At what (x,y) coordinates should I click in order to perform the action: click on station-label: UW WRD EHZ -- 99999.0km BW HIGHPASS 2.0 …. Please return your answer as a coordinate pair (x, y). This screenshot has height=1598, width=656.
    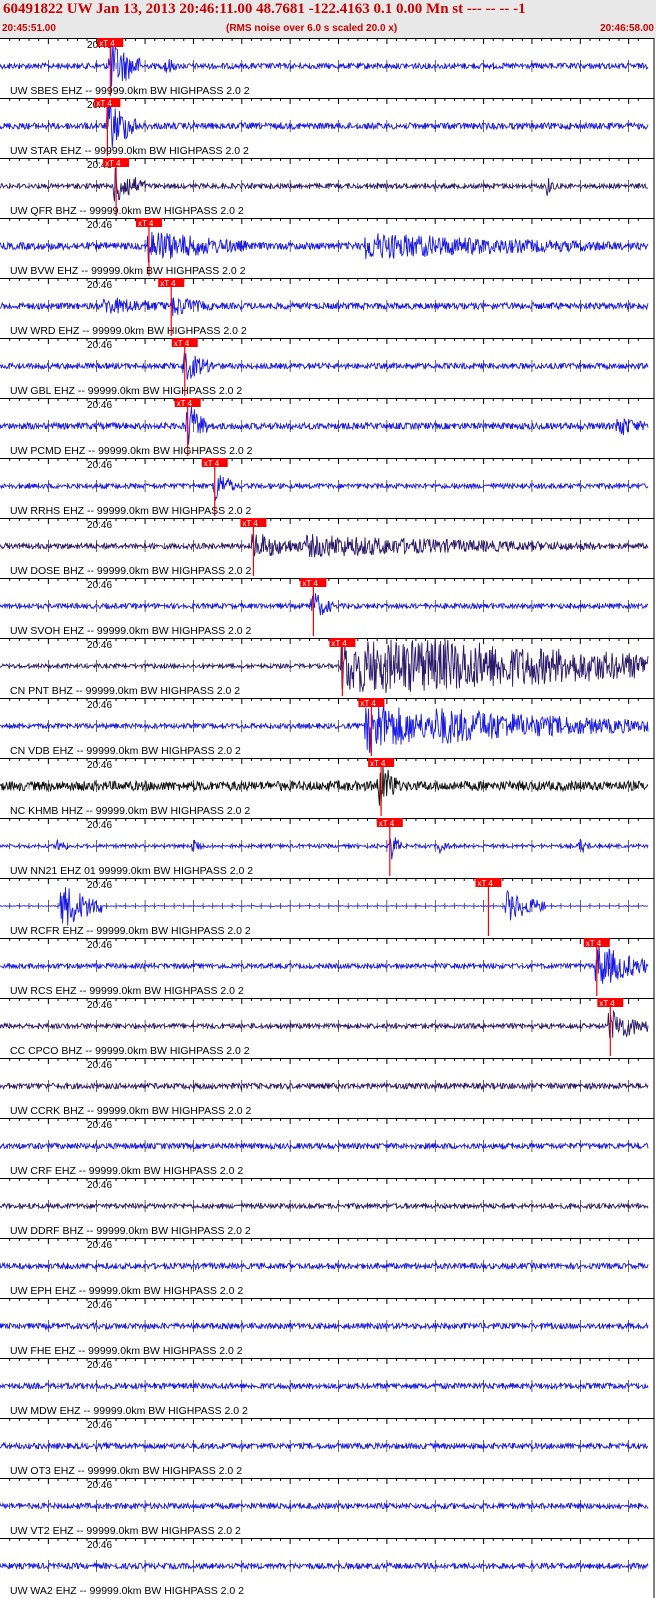
    Looking at the image, I should click on (128, 331).